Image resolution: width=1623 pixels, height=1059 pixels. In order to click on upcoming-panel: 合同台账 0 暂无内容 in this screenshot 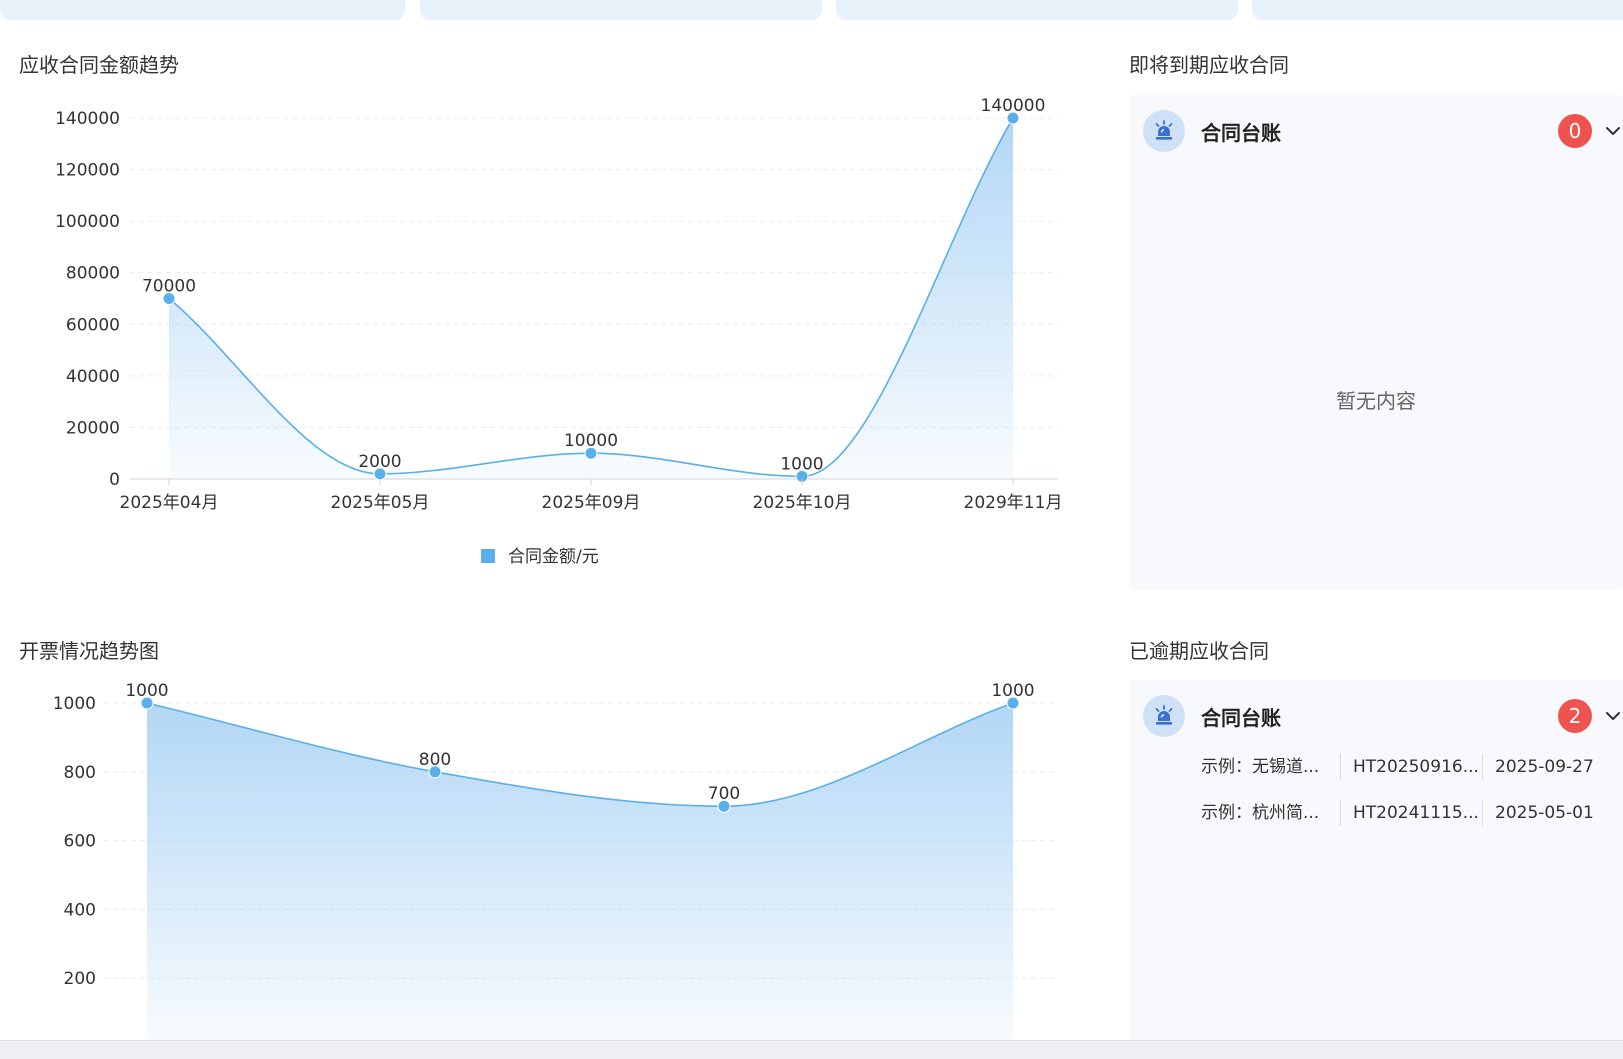, I will do `click(1376, 342)`.